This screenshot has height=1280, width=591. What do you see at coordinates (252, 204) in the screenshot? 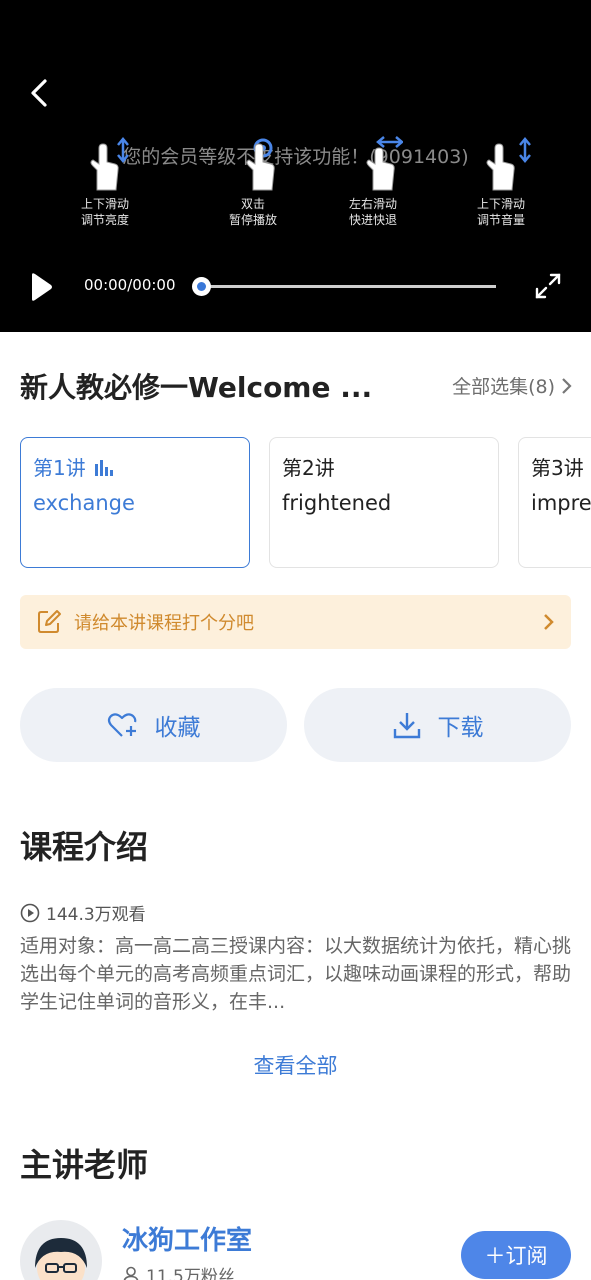
I see `gesture-line1: 双击` at bounding box center [252, 204].